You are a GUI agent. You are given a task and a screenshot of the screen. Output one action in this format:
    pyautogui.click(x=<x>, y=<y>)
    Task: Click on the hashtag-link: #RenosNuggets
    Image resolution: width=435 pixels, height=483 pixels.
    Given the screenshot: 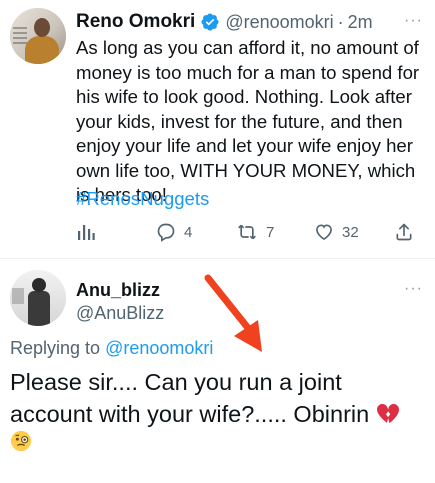 What is the action you would take?
    pyautogui.click(x=142, y=199)
    